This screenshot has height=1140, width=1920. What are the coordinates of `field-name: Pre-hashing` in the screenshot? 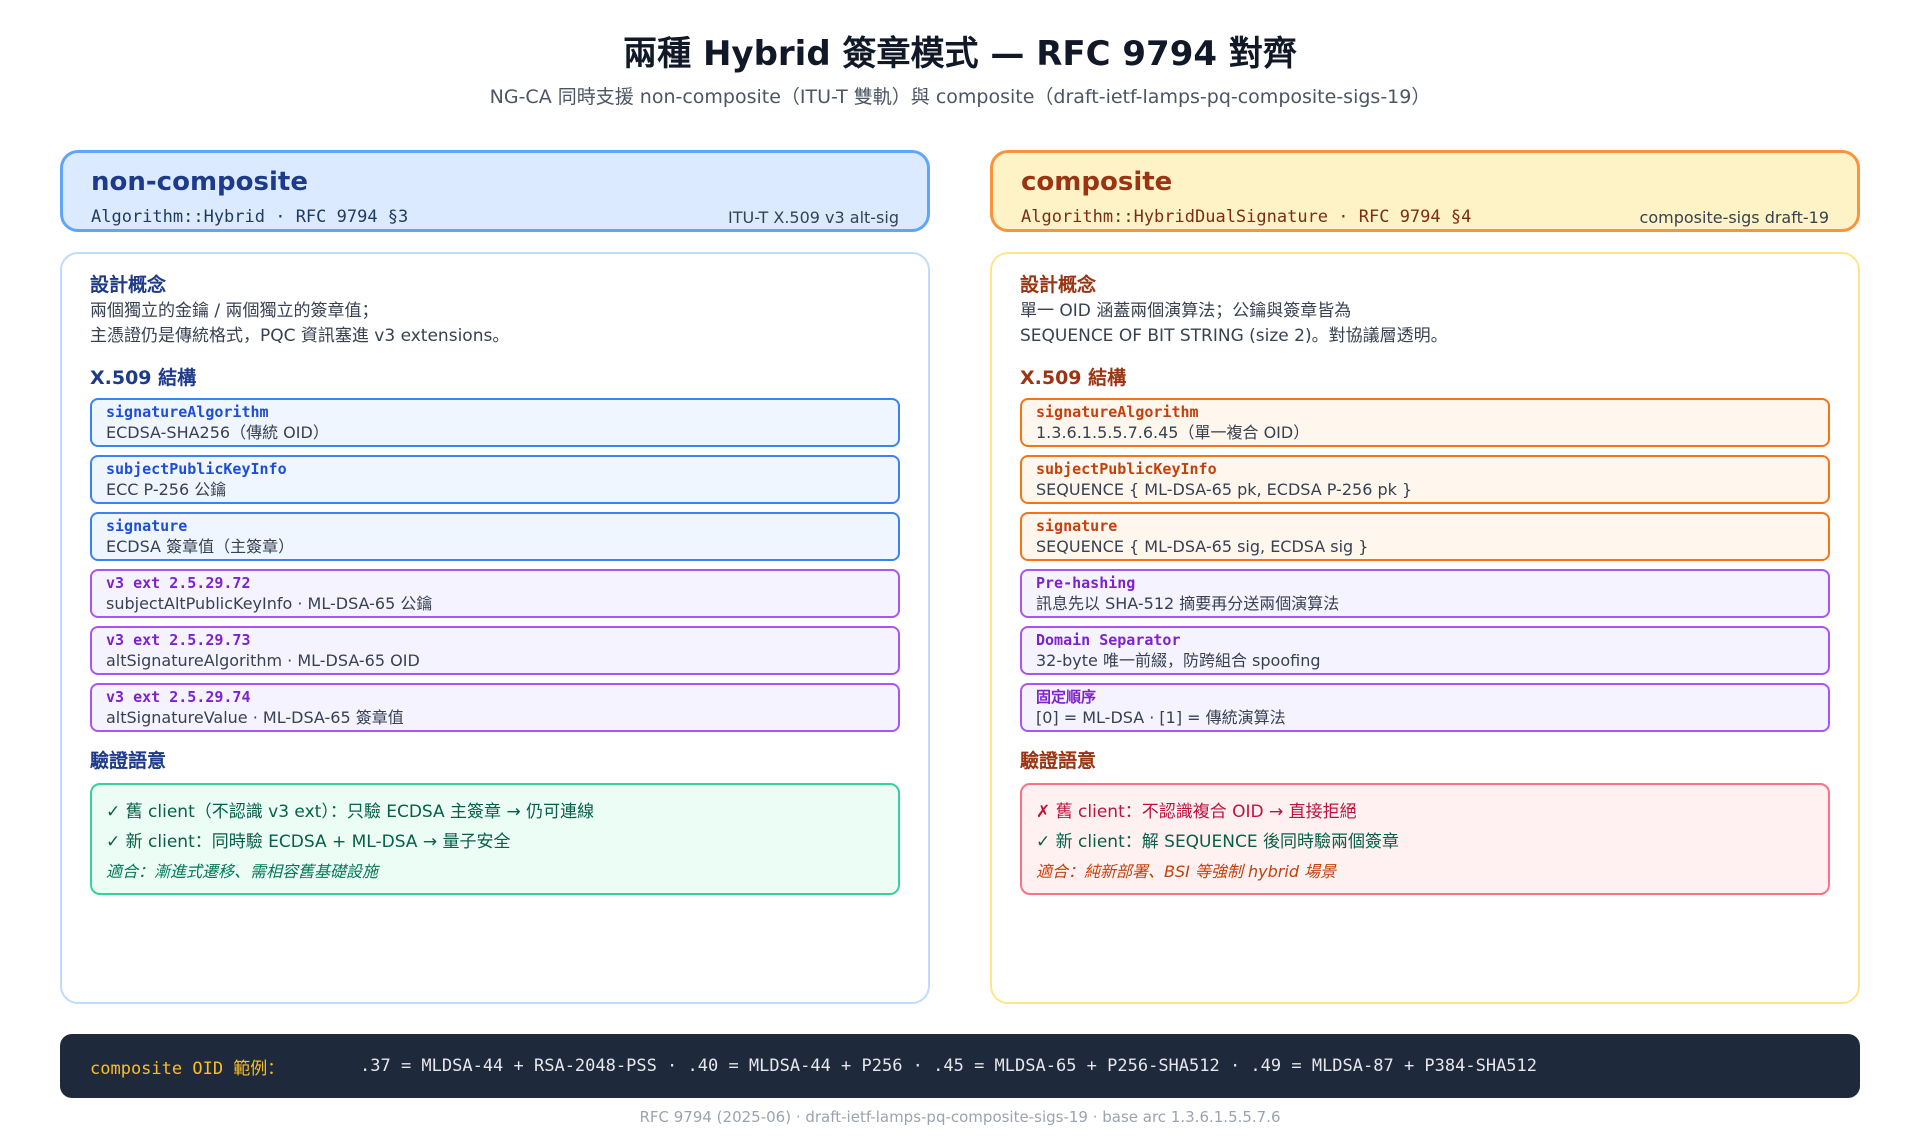 It's located at (1086, 583).